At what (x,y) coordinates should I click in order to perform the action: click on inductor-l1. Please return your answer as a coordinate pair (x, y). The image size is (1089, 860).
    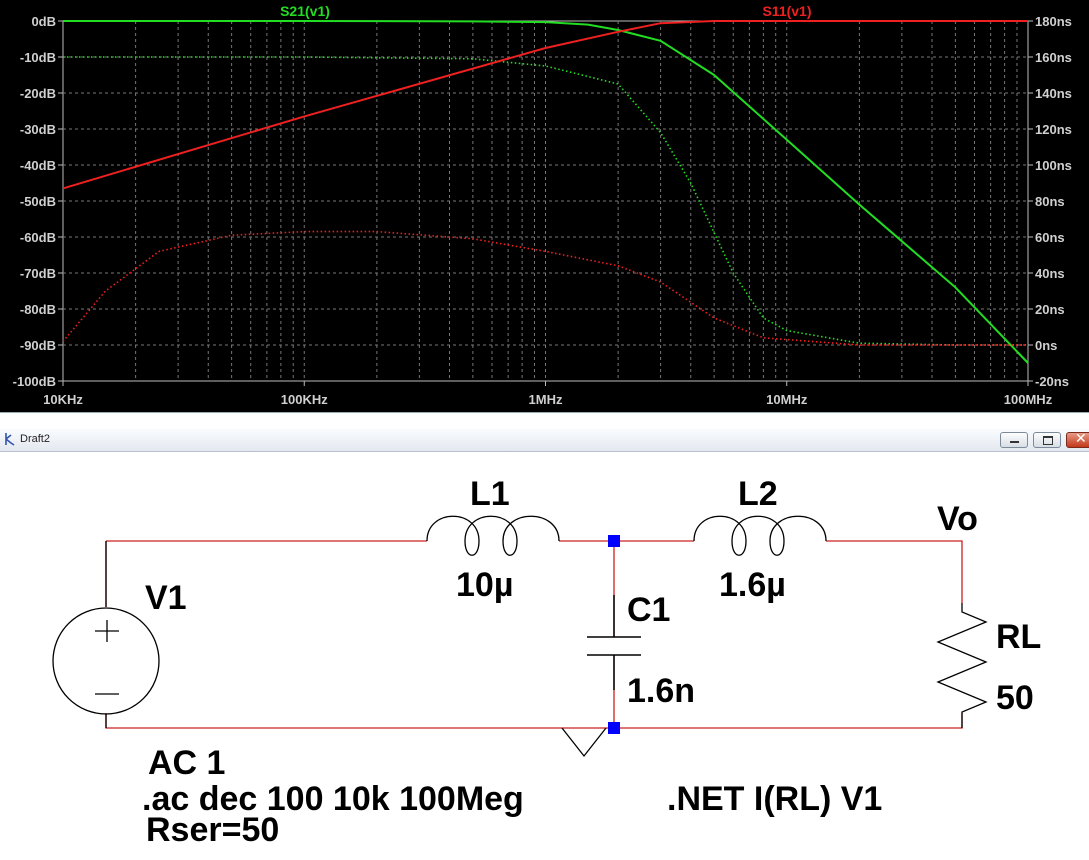
    Looking at the image, I should click on (493, 535).